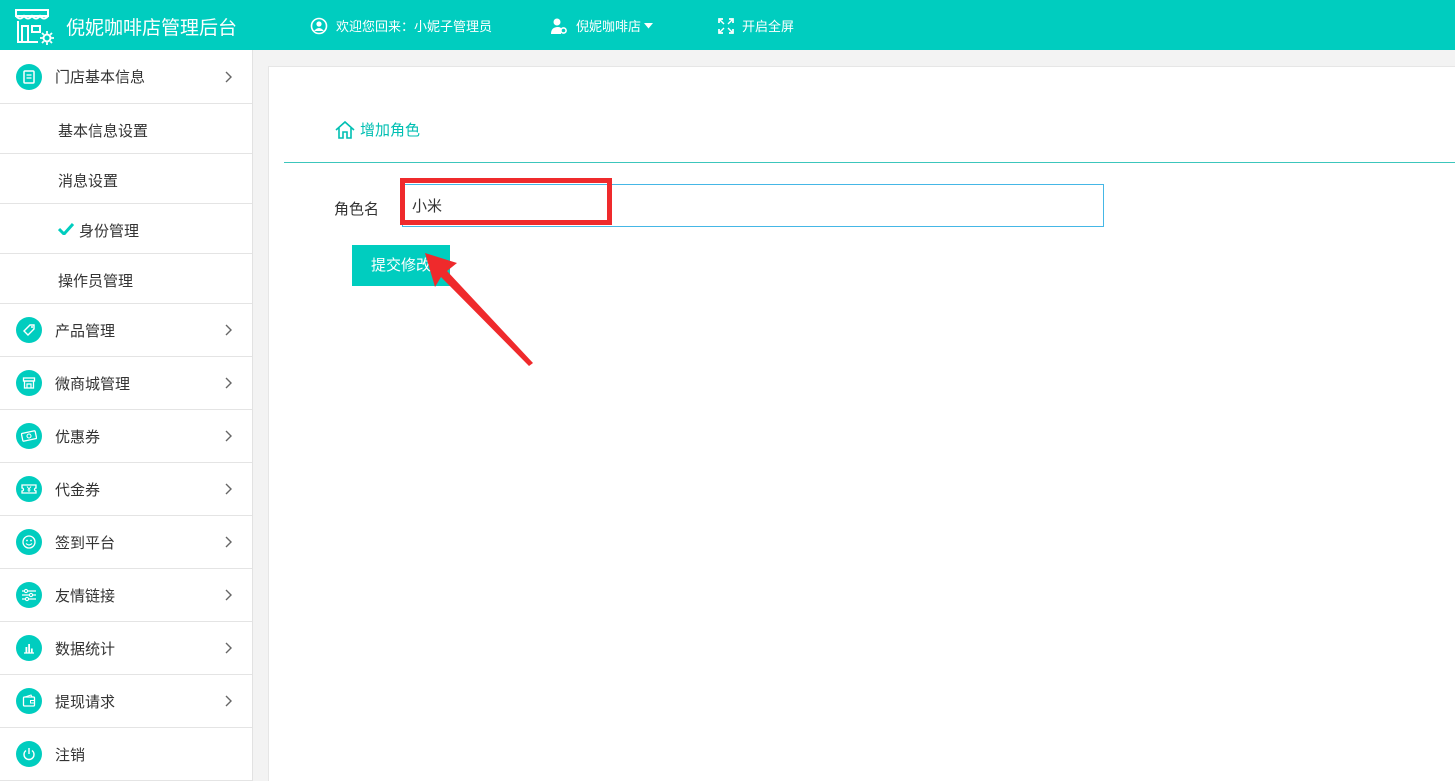 The width and height of the screenshot is (1455, 781). Describe the element at coordinates (29, 648) in the screenshot. I see `bar-chart-icon` at that location.